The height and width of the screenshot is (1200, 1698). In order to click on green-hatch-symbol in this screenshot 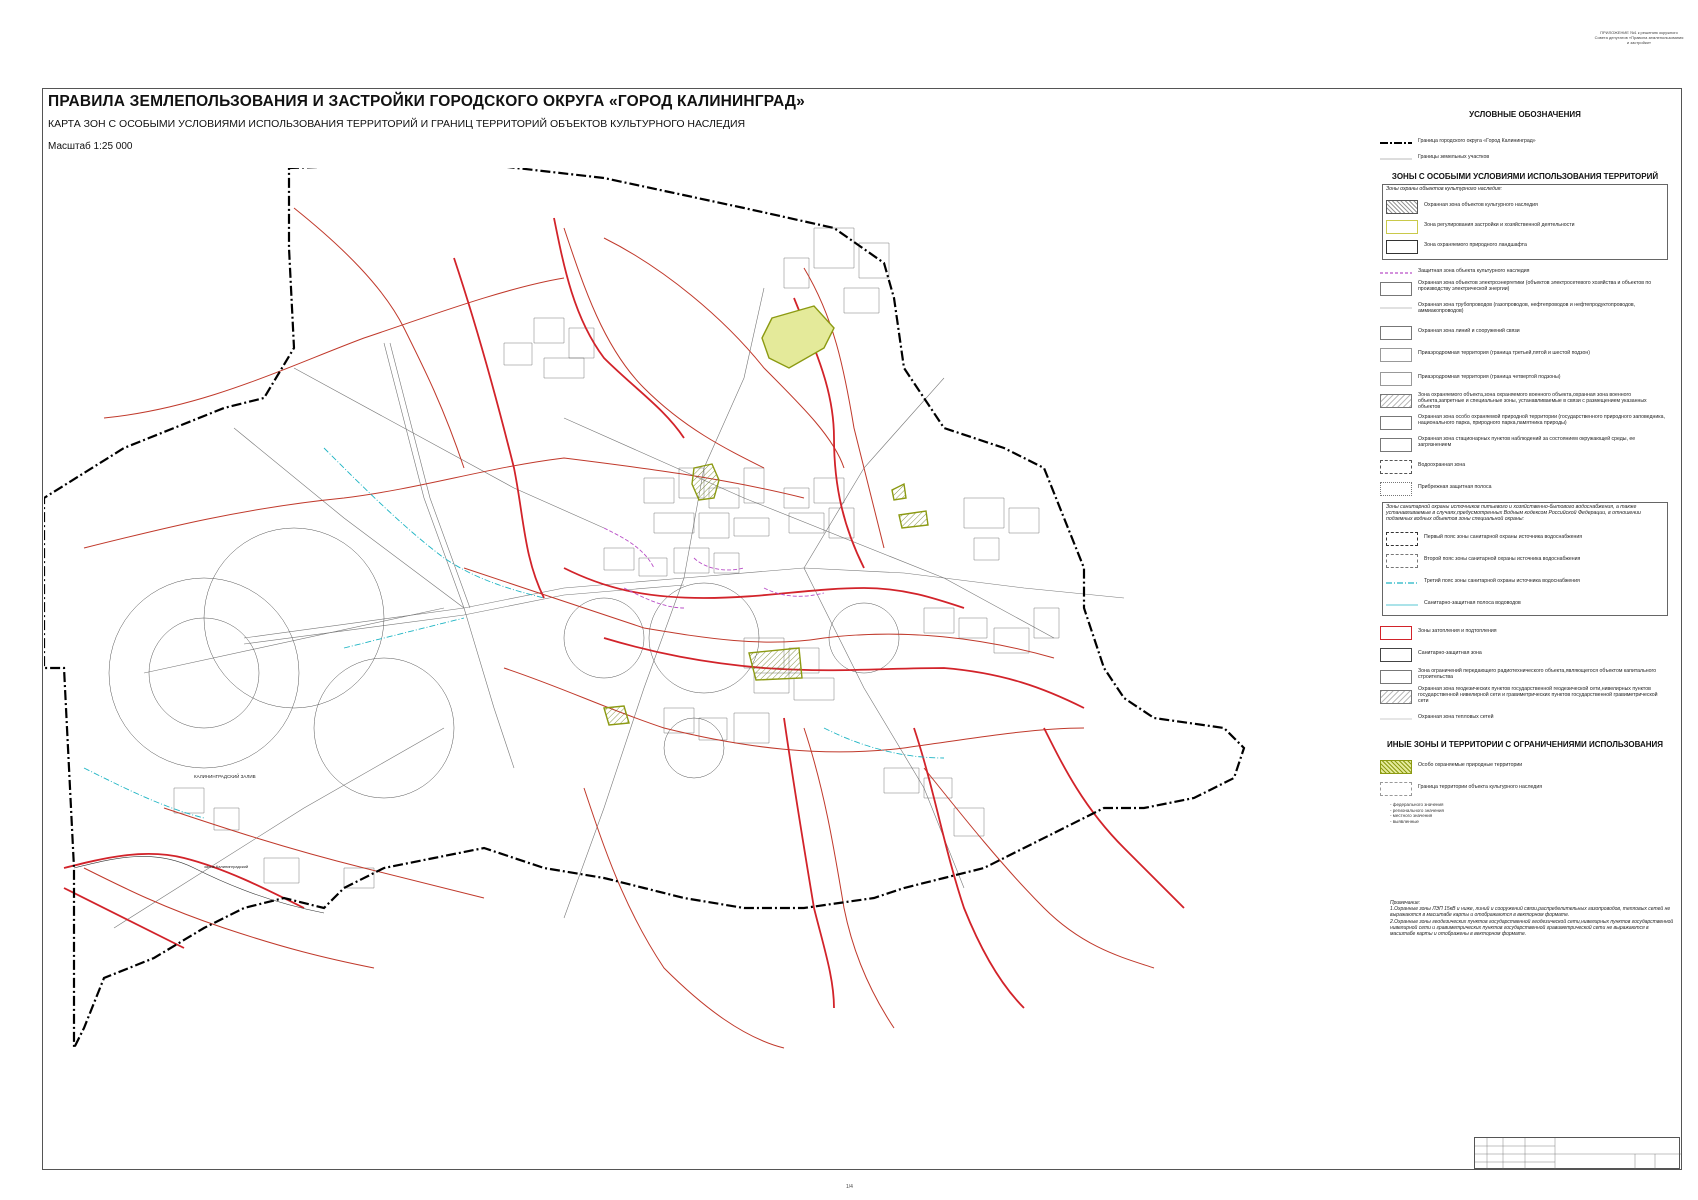, I will do `click(1396, 767)`.